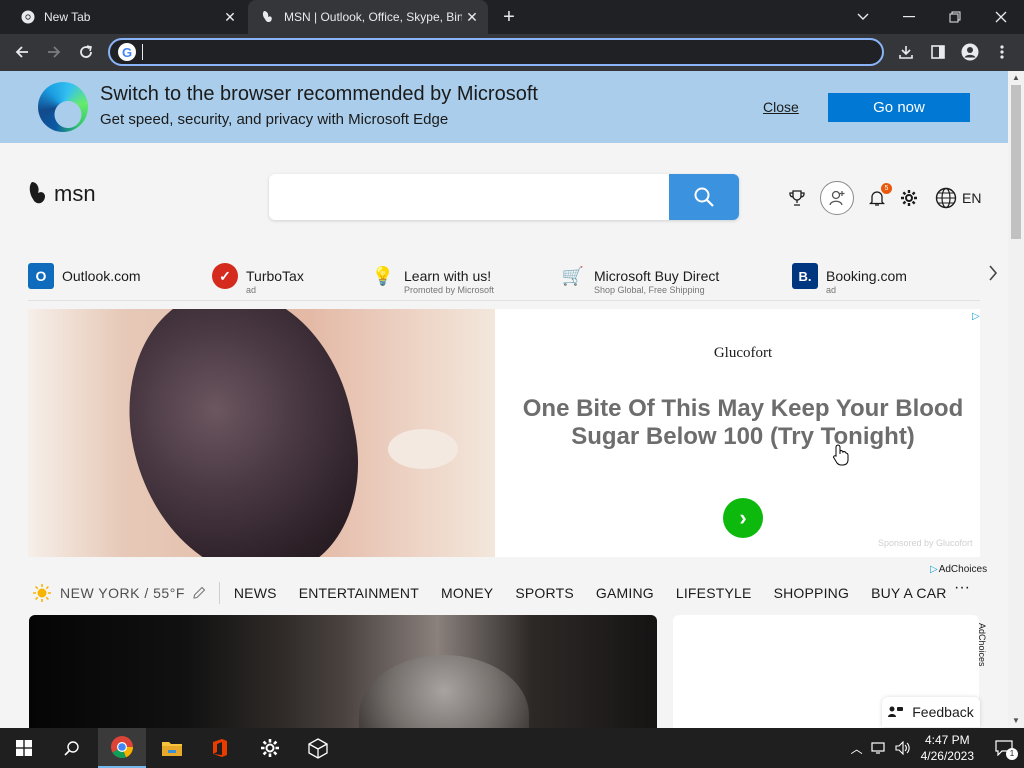 This screenshot has width=1024, height=768. I want to click on address-input, so click(512, 52).